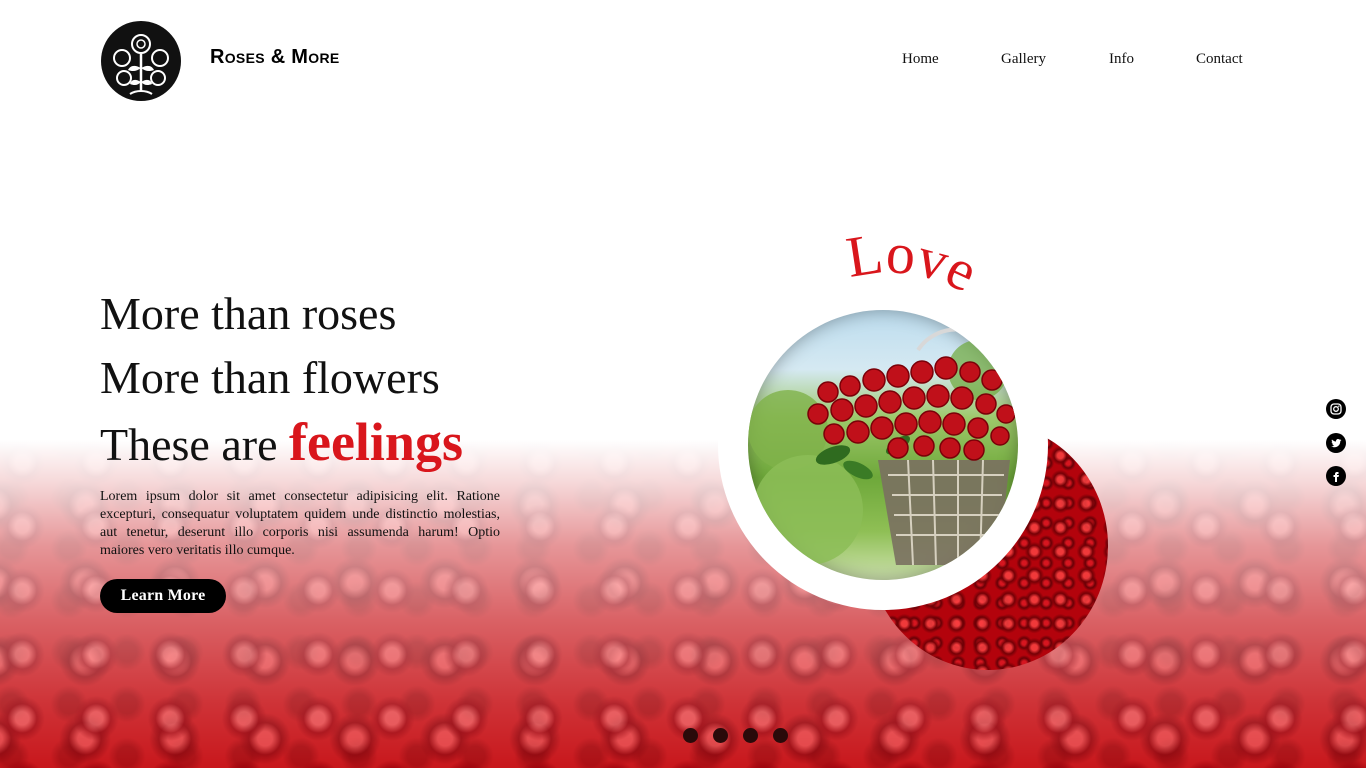  What do you see at coordinates (194, 444) in the screenshot?
I see `headline-line-3-prefix: These are` at bounding box center [194, 444].